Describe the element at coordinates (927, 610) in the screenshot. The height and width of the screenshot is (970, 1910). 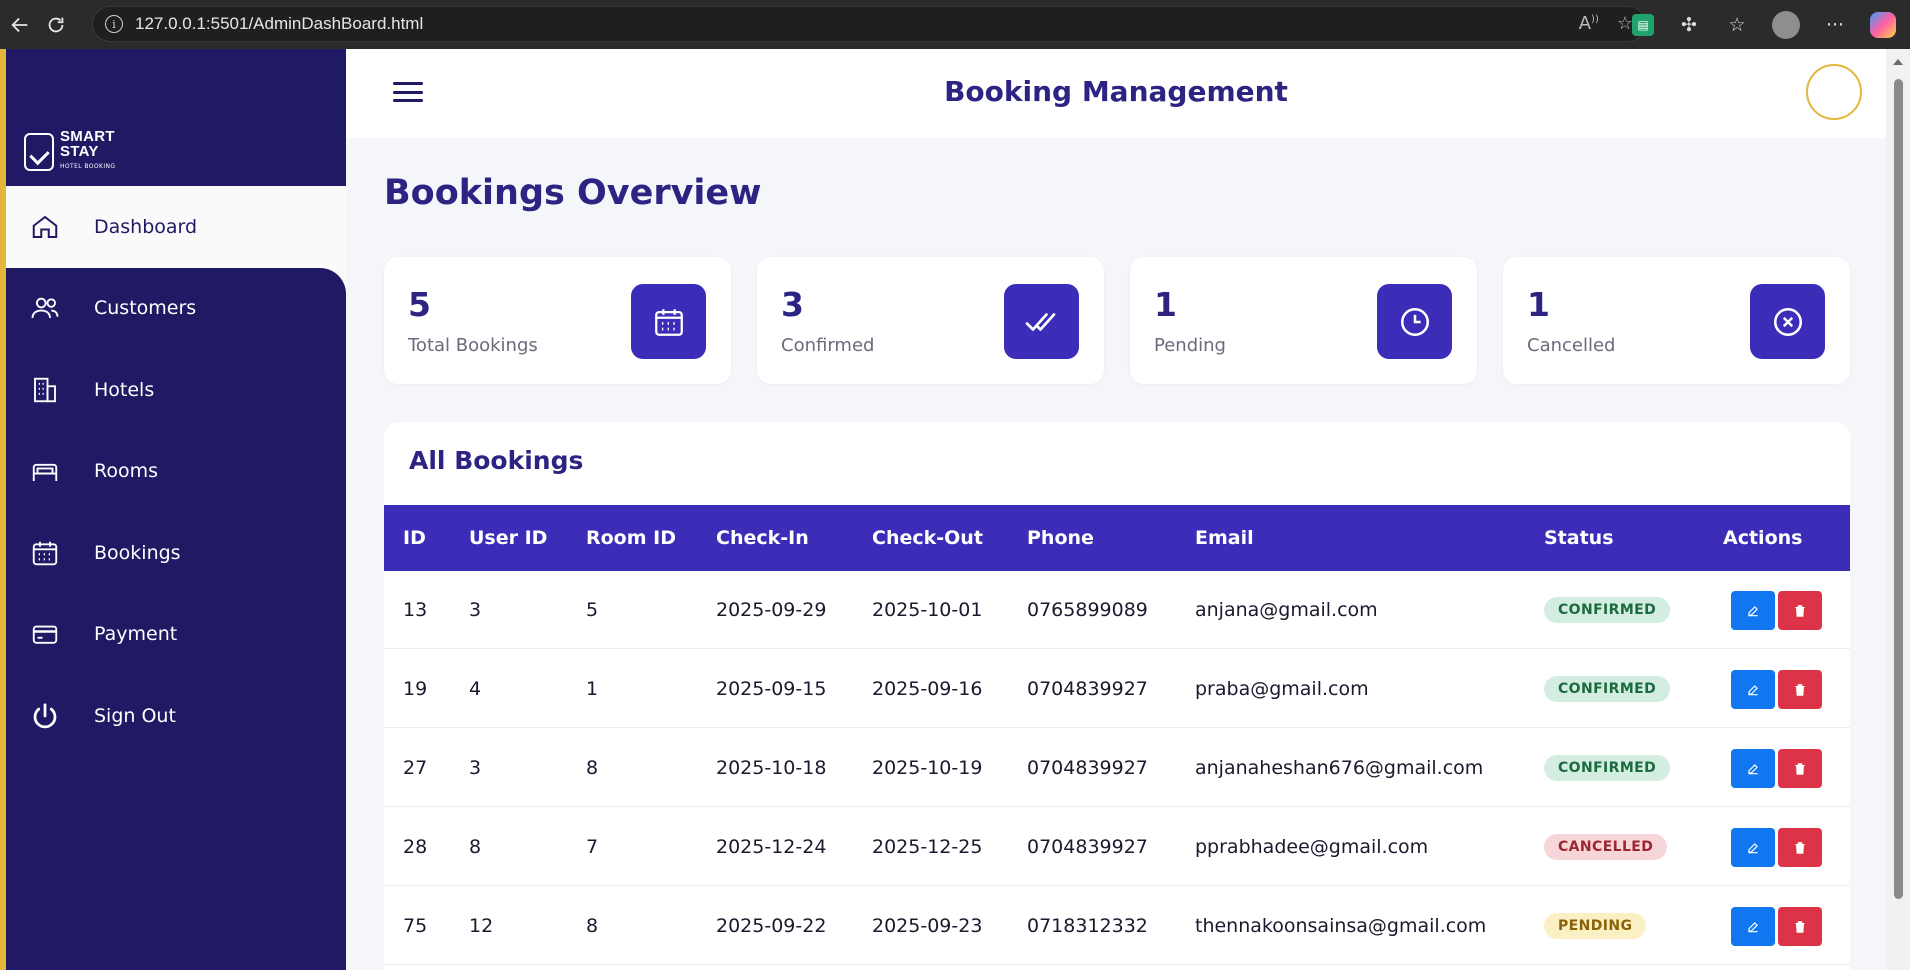
I see `cell-check-out: 2025-10-01` at that location.